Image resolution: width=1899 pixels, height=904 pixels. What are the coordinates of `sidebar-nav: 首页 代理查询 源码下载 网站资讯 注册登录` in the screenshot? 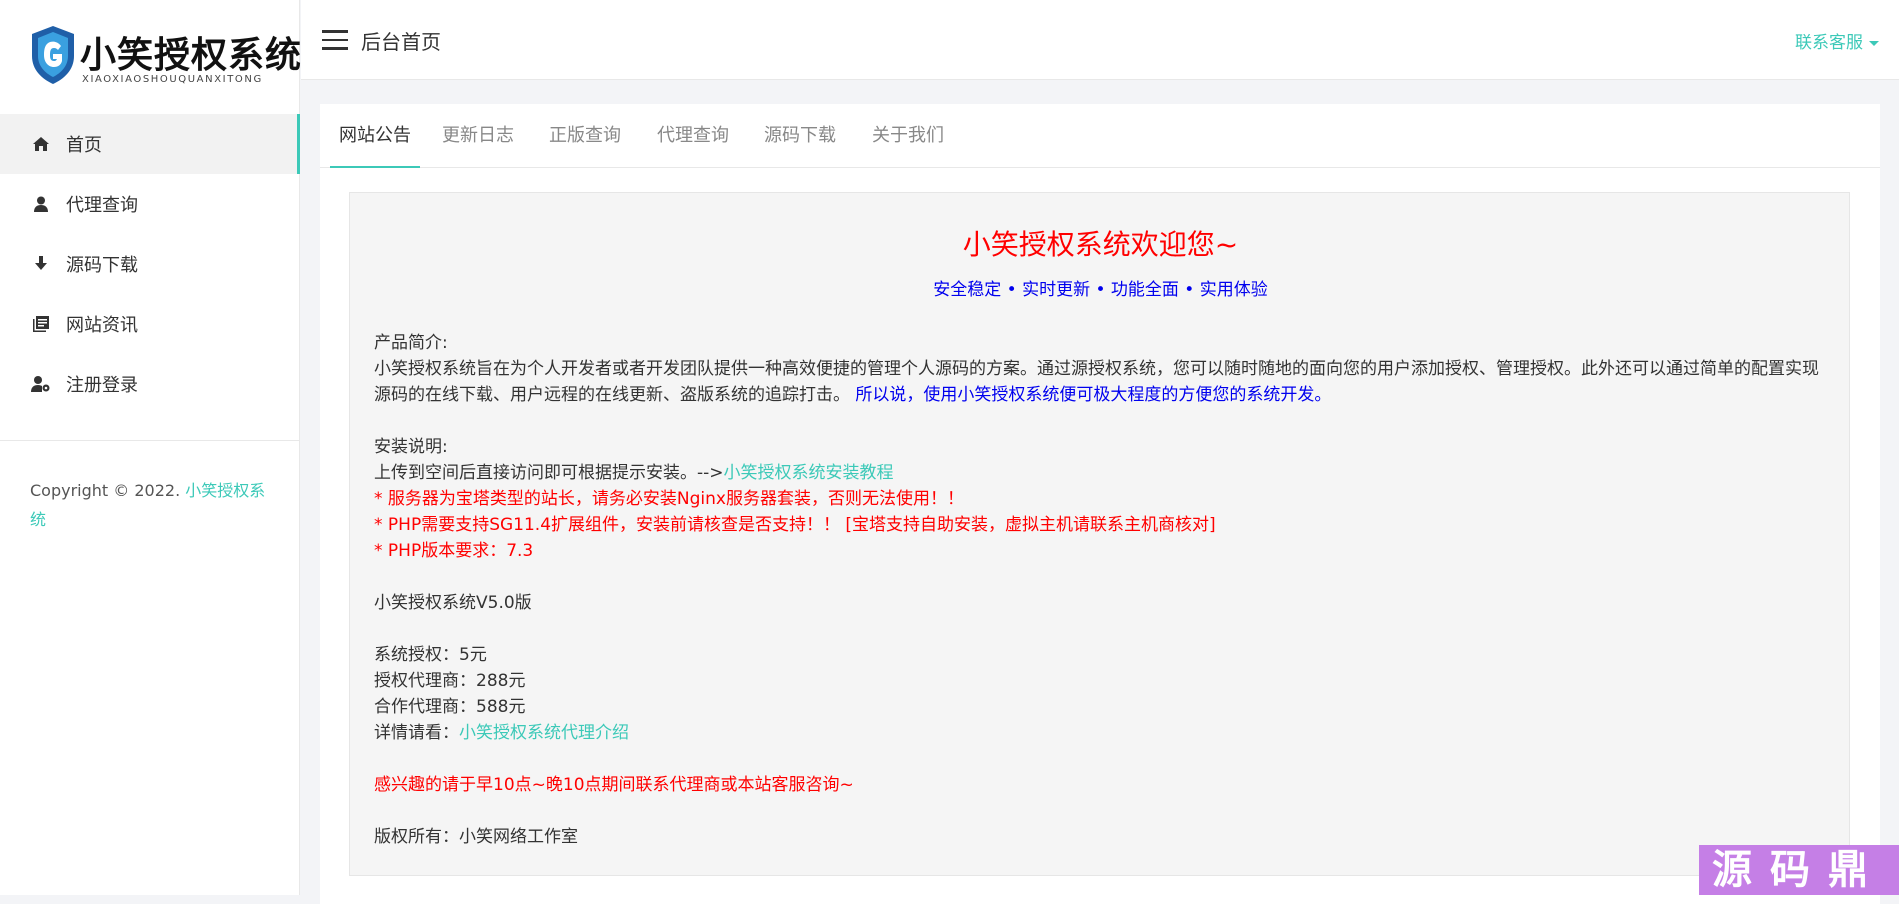 It's located at (150, 264).